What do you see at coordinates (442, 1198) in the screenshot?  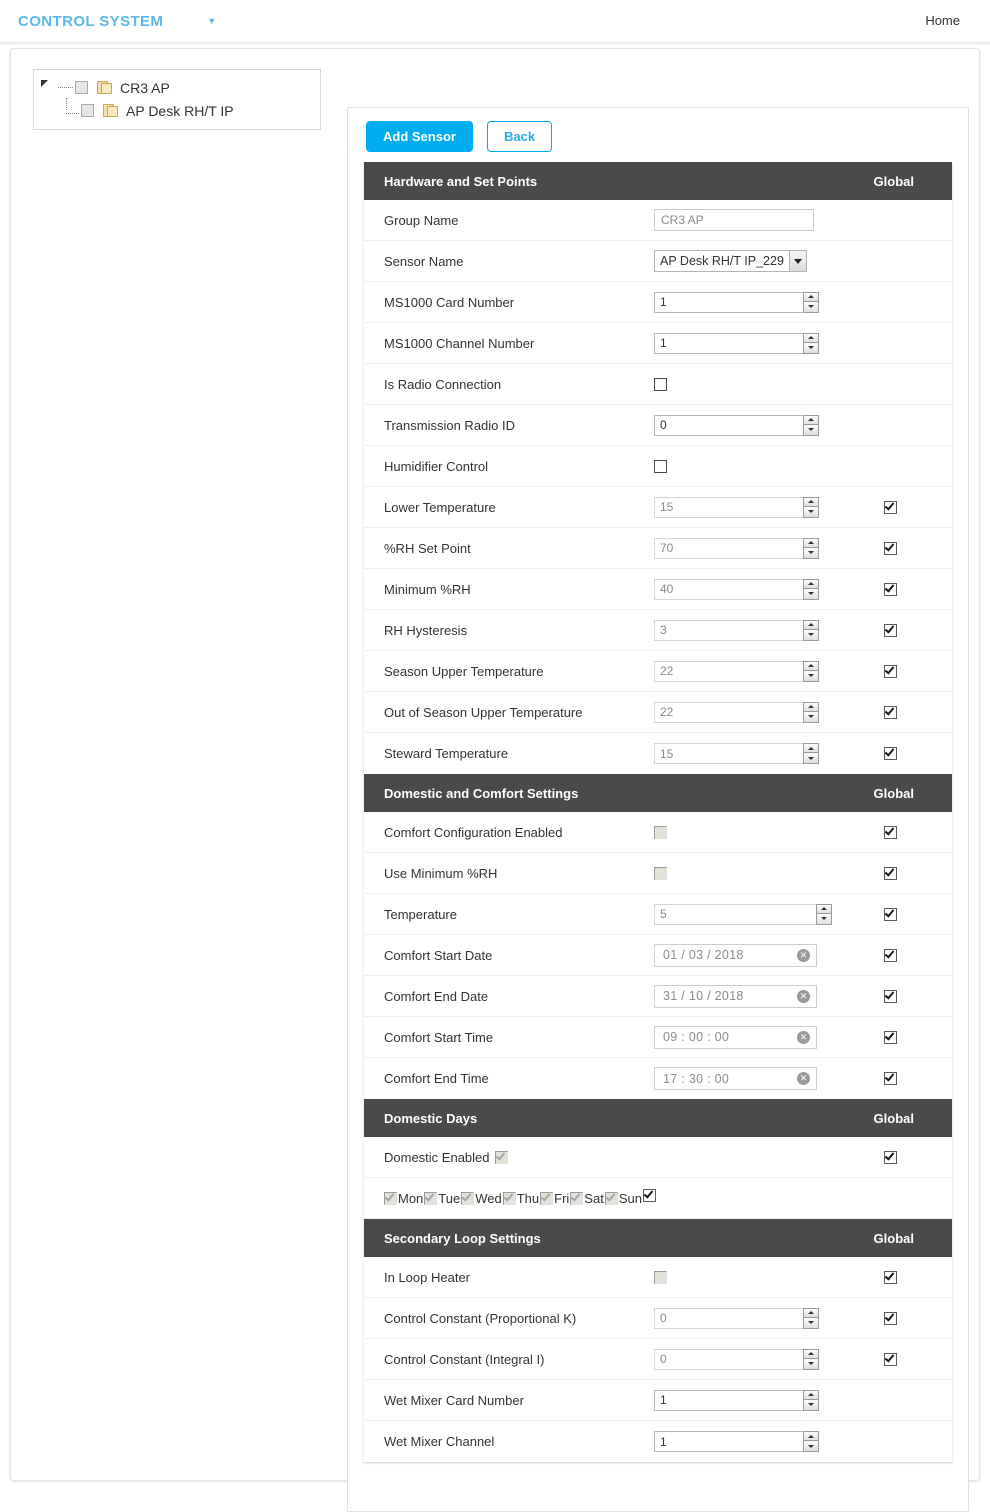 I see `day-checkbox-tue: Tue` at bounding box center [442, 1198].